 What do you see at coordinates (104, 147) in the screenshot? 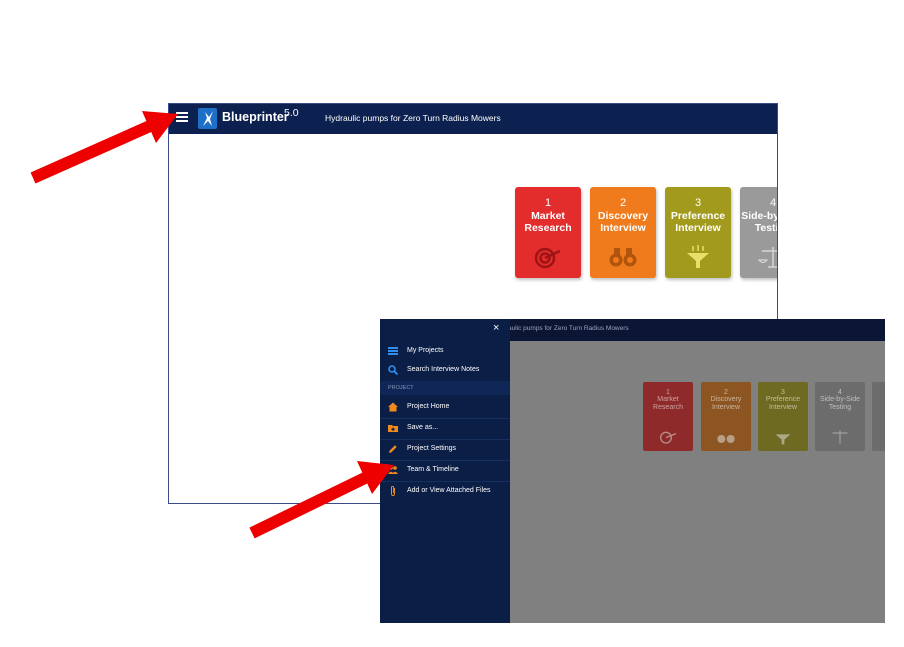
I see `arrow-to-hamburger` at bounding box center [104, 147].